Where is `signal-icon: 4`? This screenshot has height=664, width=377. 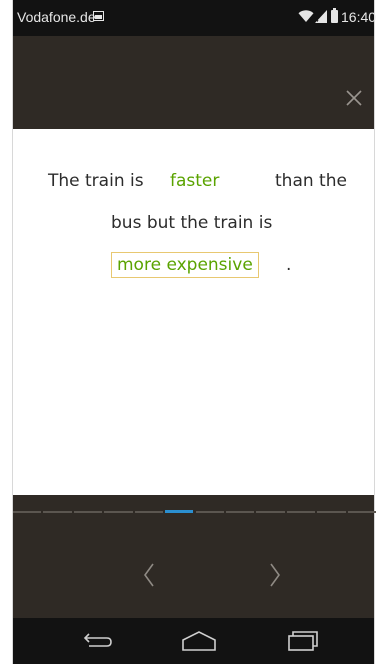
signal-icon: 4 is located at coordinates (321, 16).